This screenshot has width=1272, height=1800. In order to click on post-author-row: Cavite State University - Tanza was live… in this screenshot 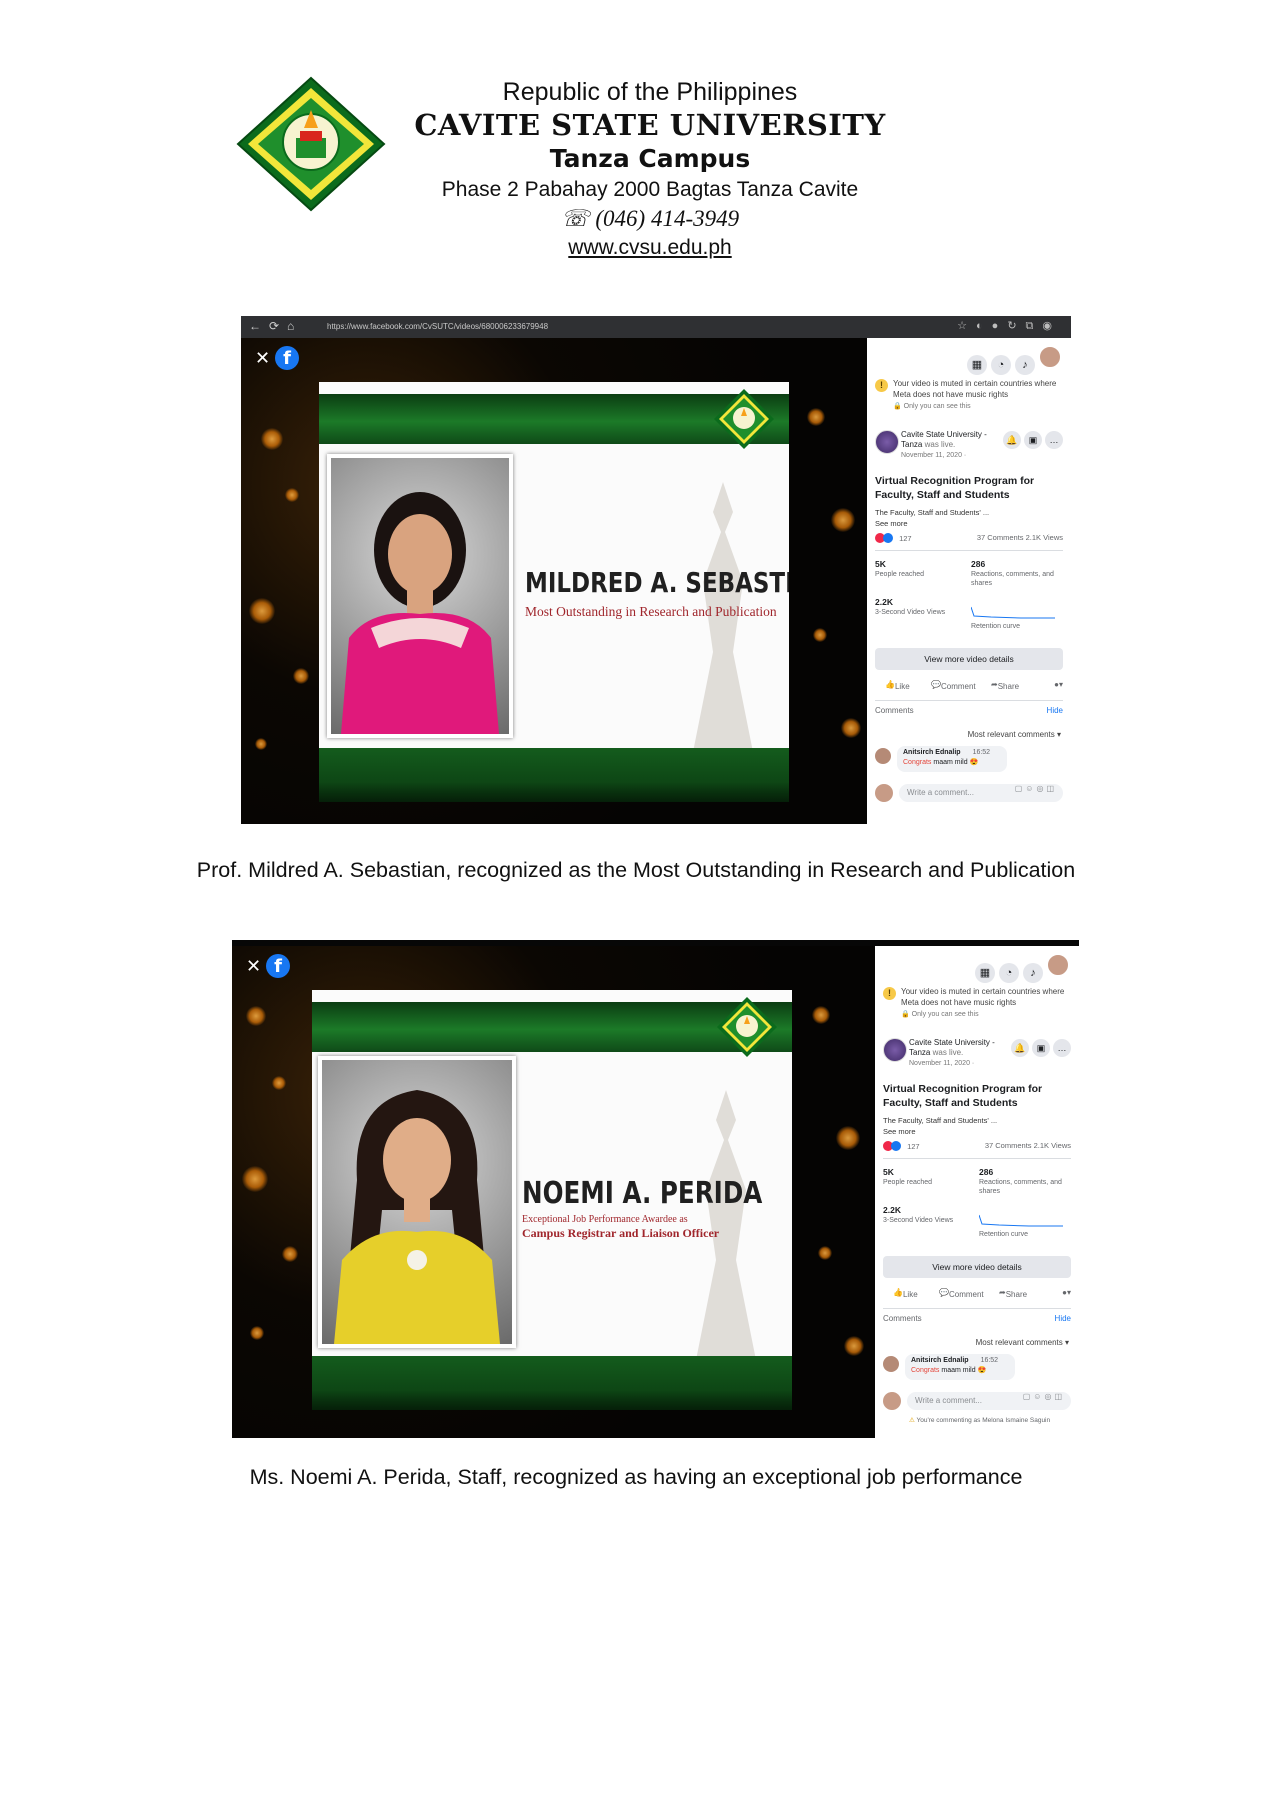, I will do `click(977, 1056)`.